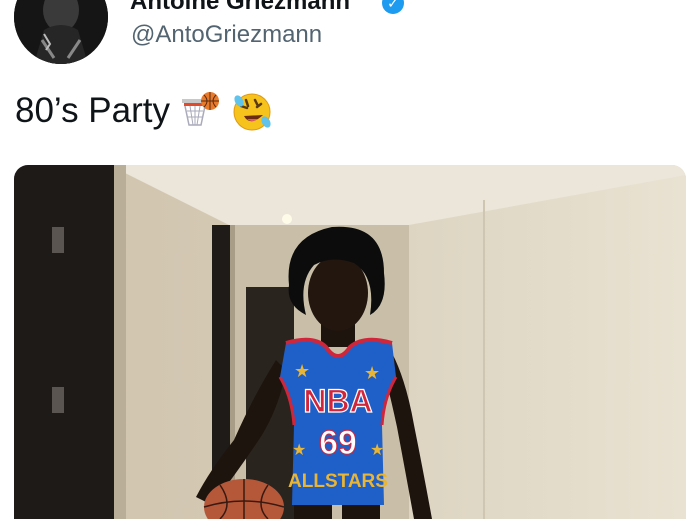 The width and height of the screenshot is (700, 519). What do you see at coordinates (61, 32) in the screenshot?
I see `avatar` at bounding box center [61, 32].